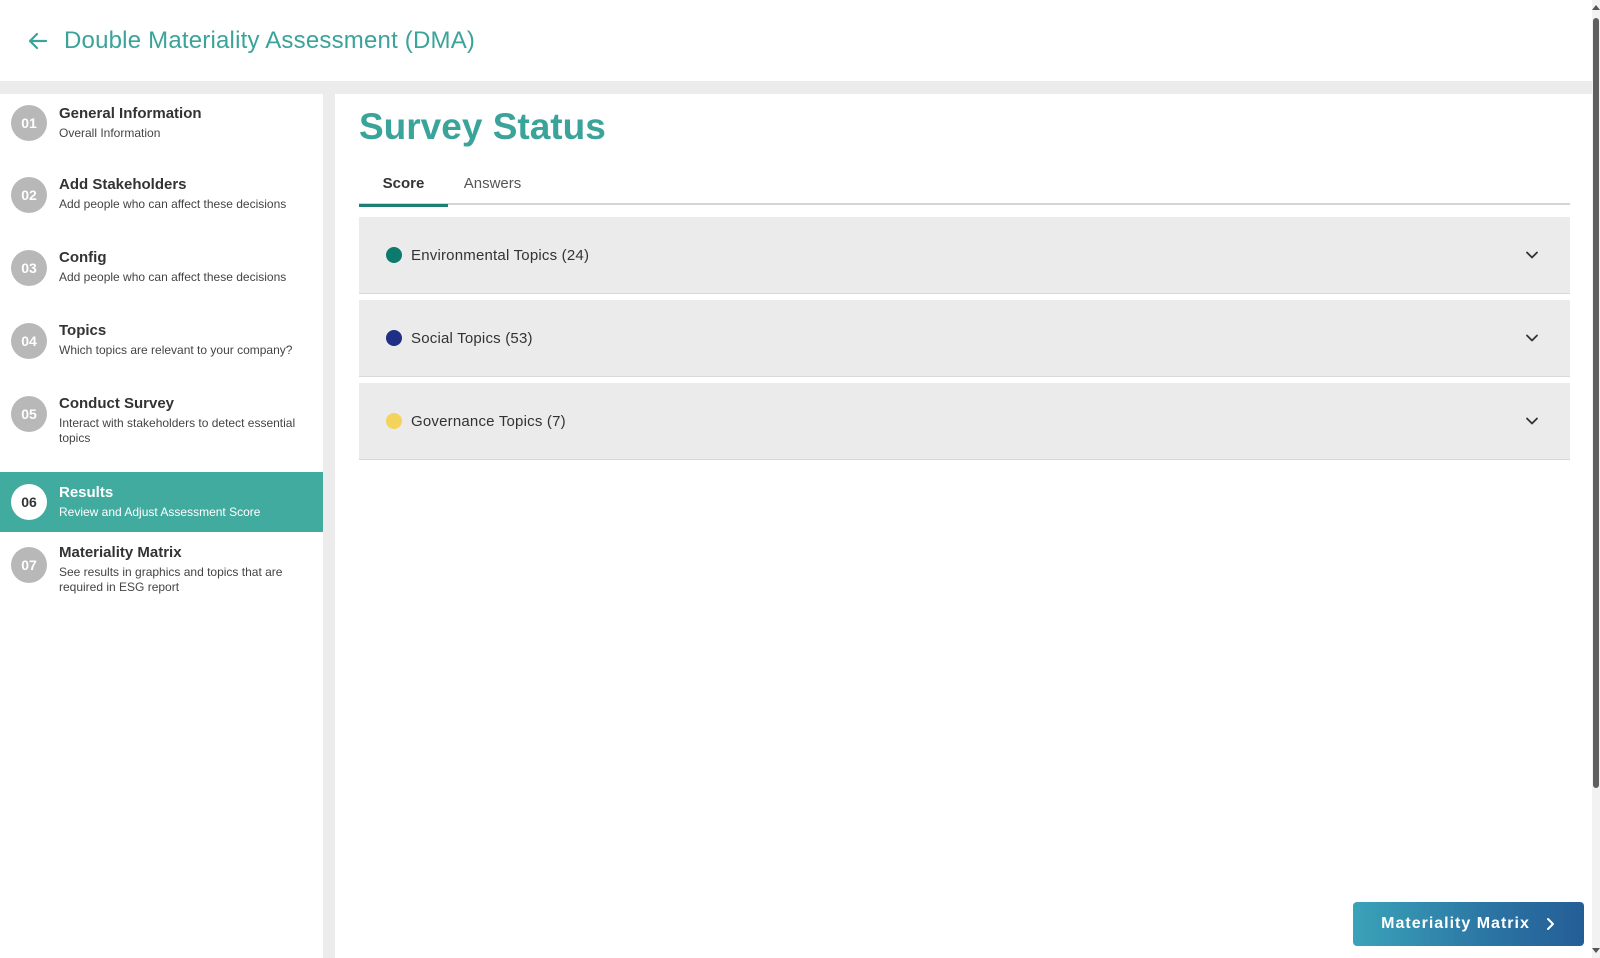 Image resolution: width=1600 pixels, height=958 pixels. What do you see at coordinates (1550, 924) in the screenshot?
I see `chevron-right-icon` at bounding box center [1550, 924].